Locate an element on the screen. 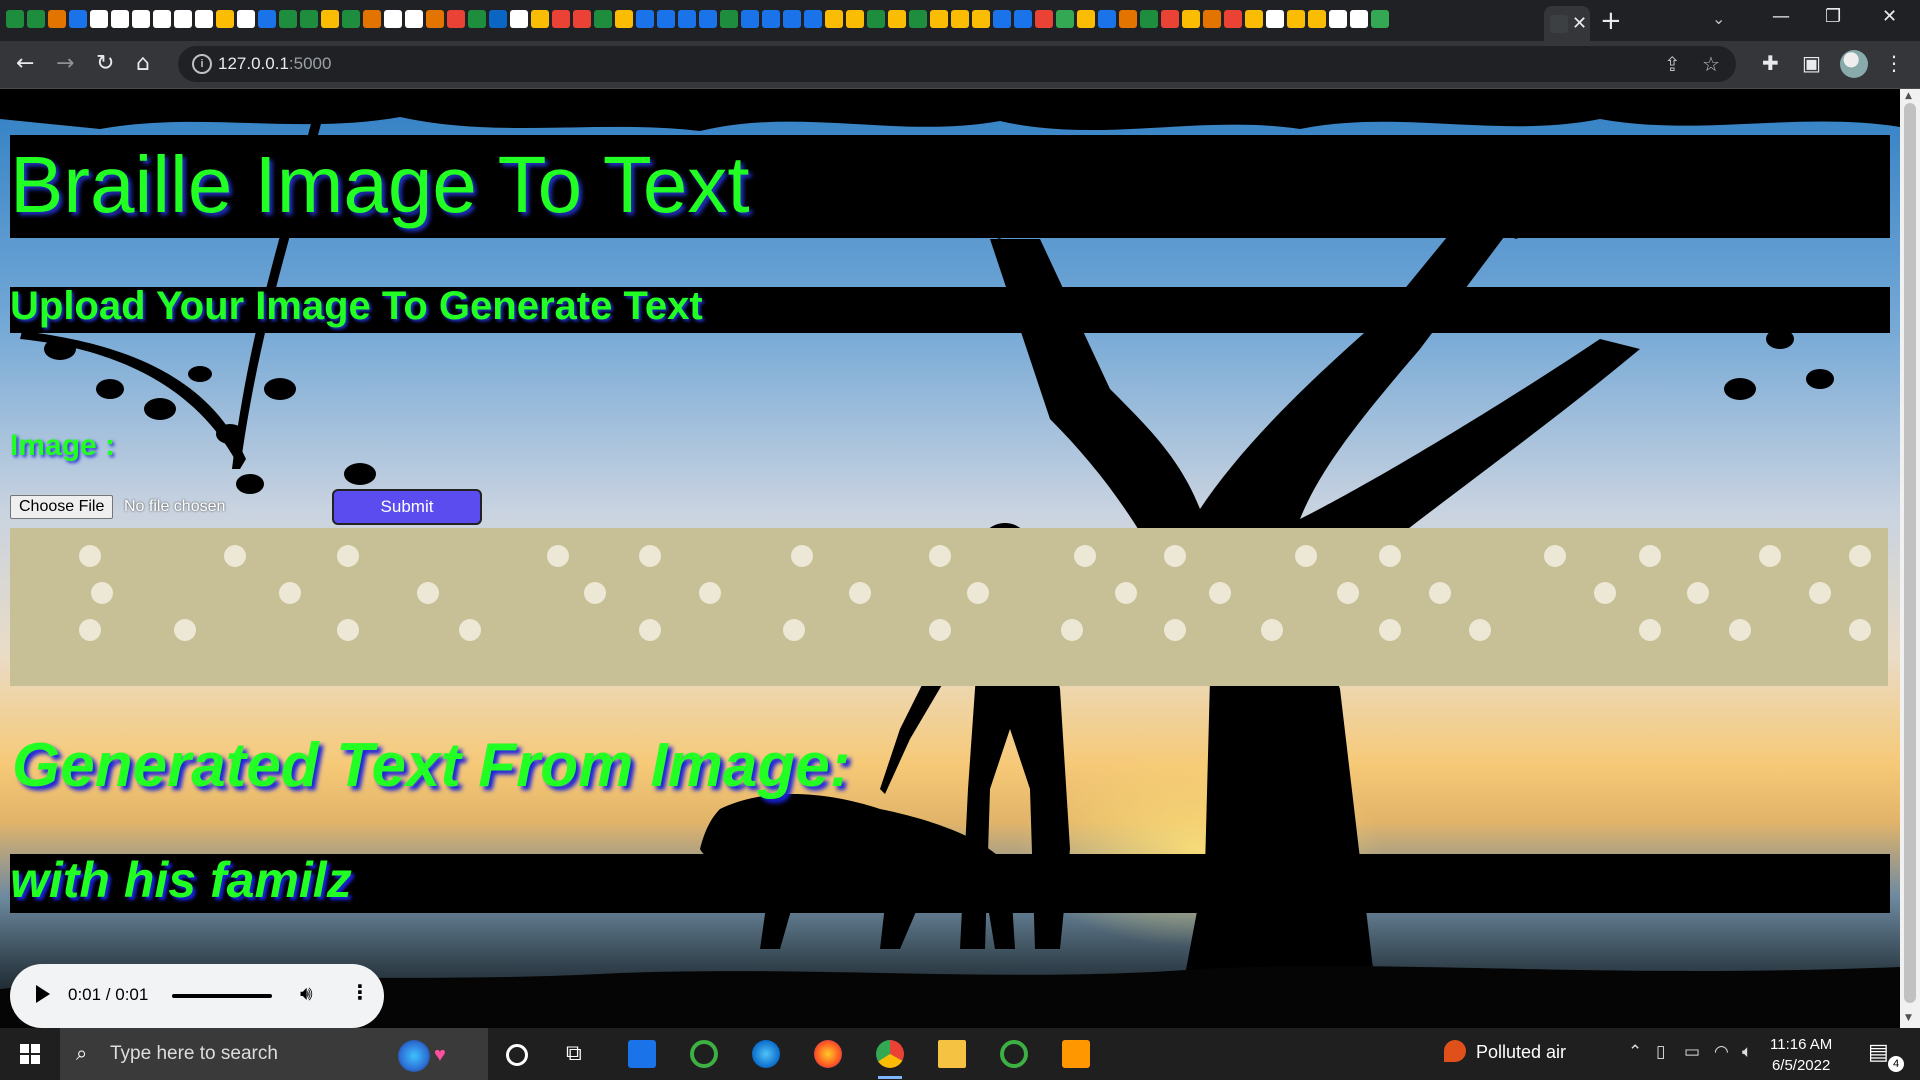  tab-search-chevron-icon: ⌄ is located at coordinates (1718, 19).